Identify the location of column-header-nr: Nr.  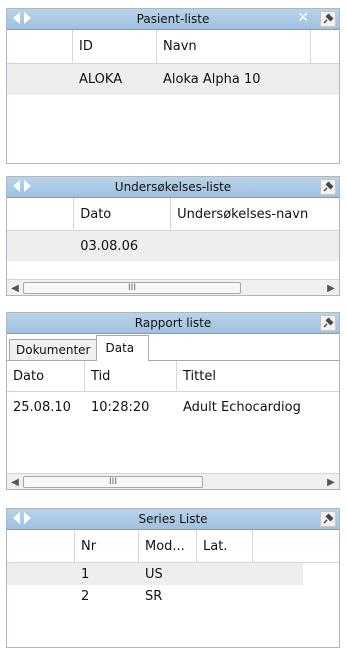
(107, 546).